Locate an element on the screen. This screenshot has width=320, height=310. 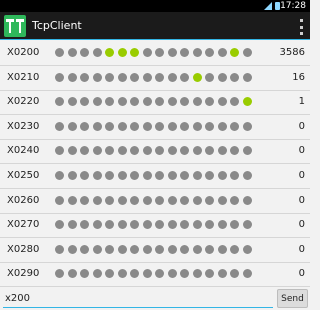
register-value: 3586 is located at coordinates (292, 52).